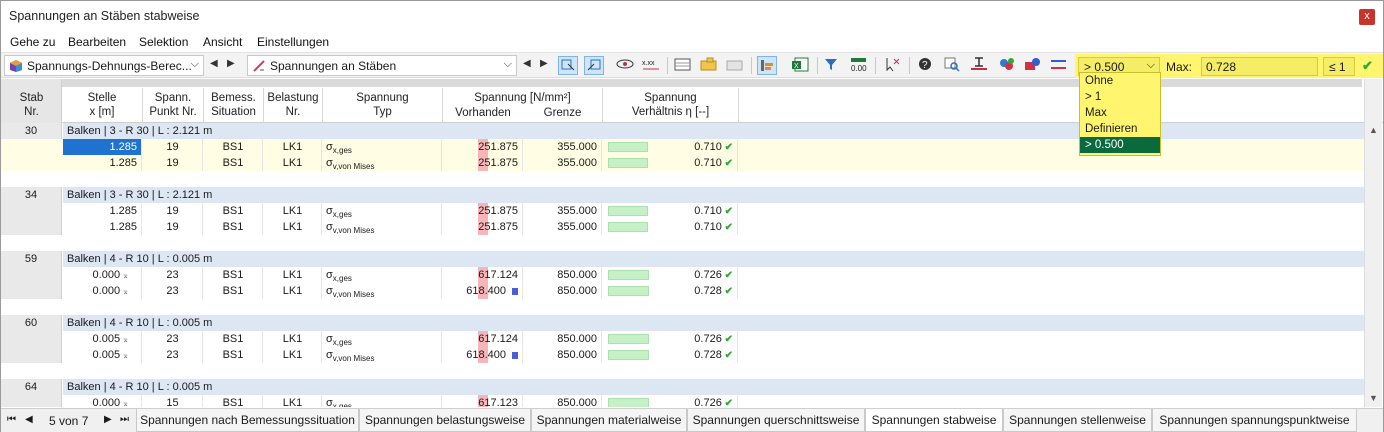 Image resolution: width=1384 pixels, height=432 pixels. I want to click on stress-subscript: x,ges, so click(342, 343).